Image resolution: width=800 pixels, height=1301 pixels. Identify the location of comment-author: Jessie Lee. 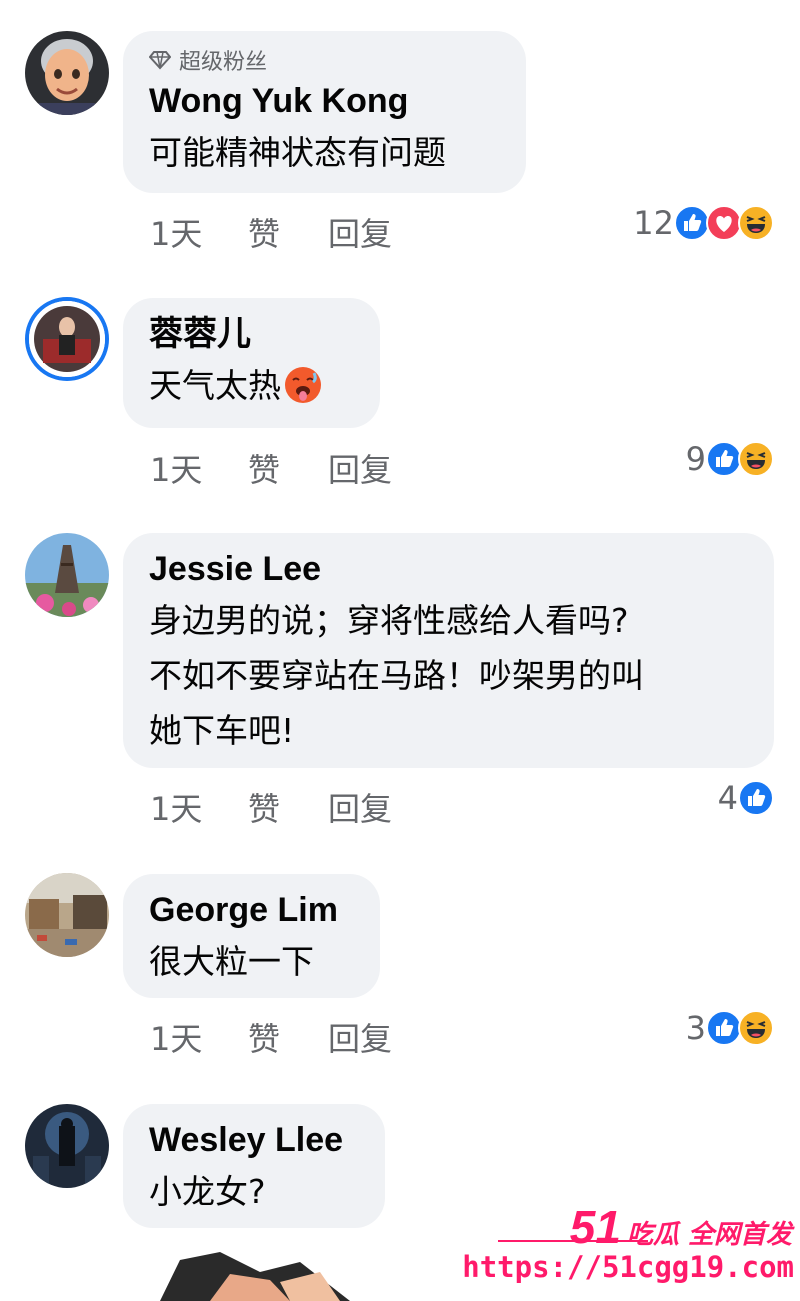
(448, 569).